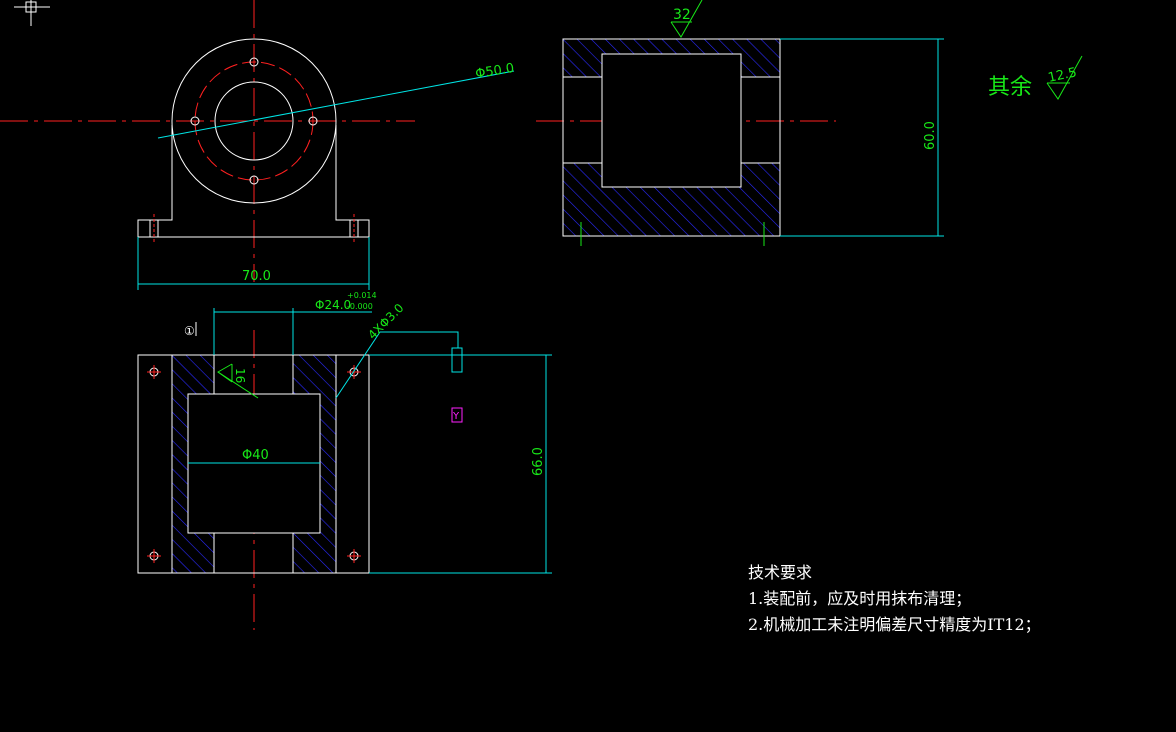  I want to click on dim-inner-diameter: Φ40, so click(255, 455).